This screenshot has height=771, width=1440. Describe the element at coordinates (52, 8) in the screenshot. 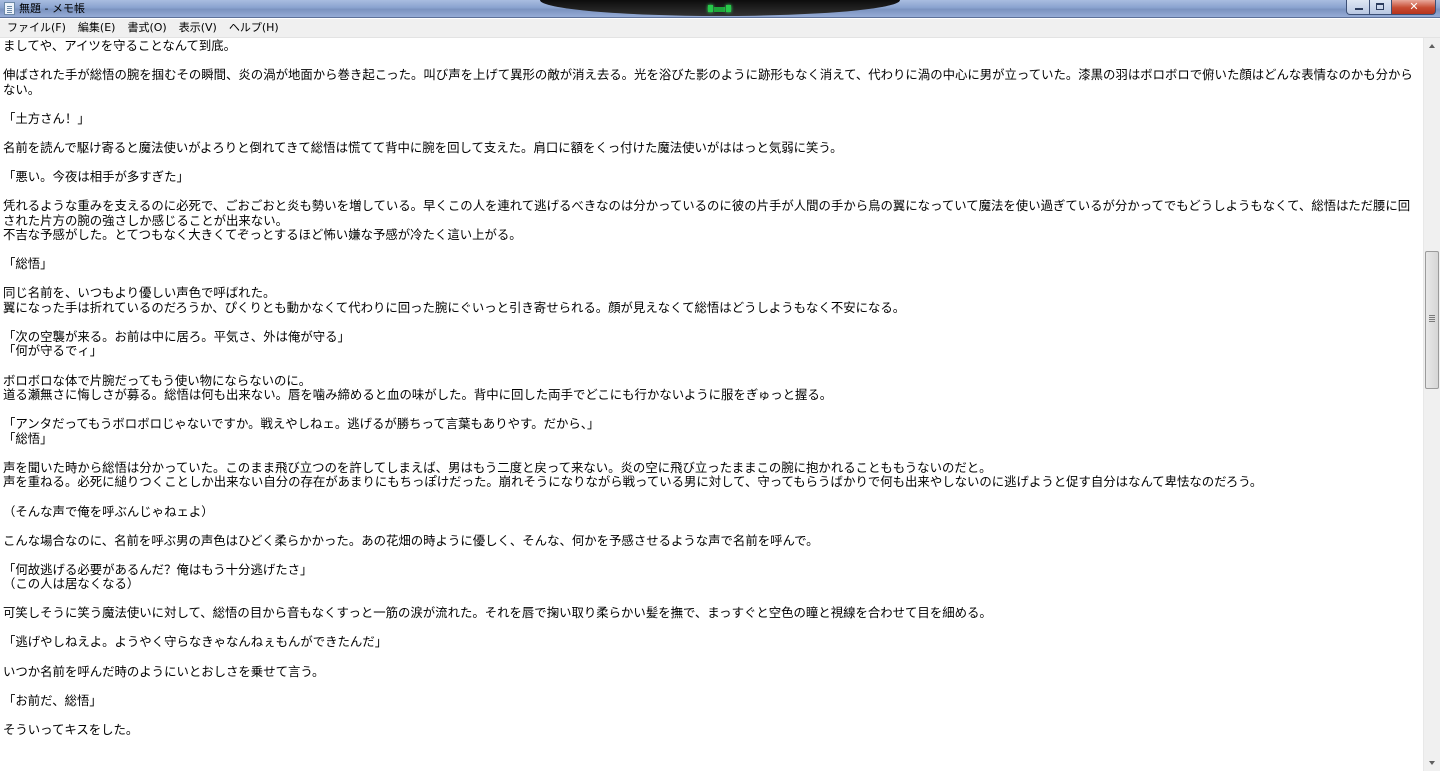

I see `window-title: 無題 - メモ帳` at that location.